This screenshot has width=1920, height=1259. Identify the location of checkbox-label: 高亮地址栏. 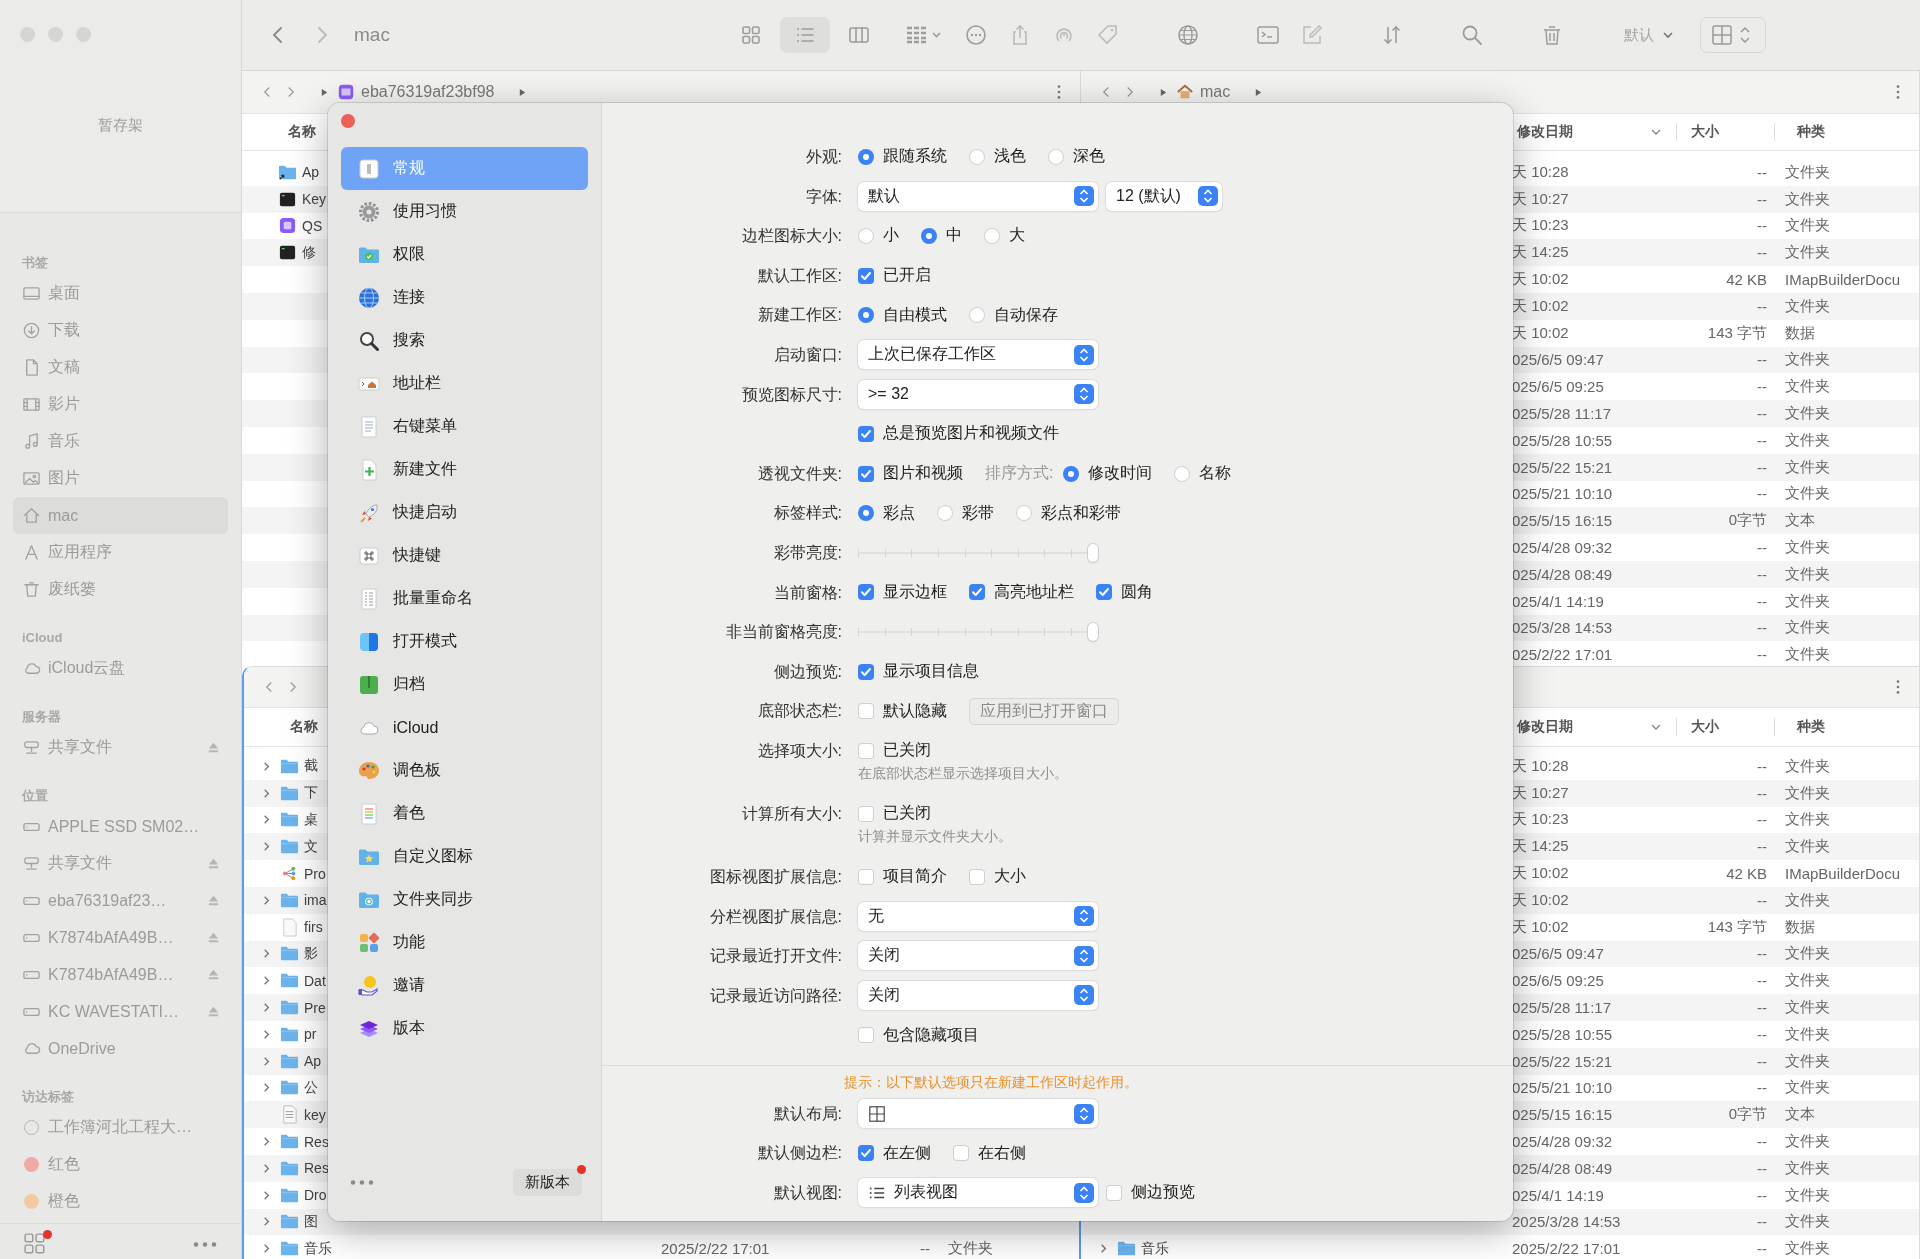
(1034, 592).